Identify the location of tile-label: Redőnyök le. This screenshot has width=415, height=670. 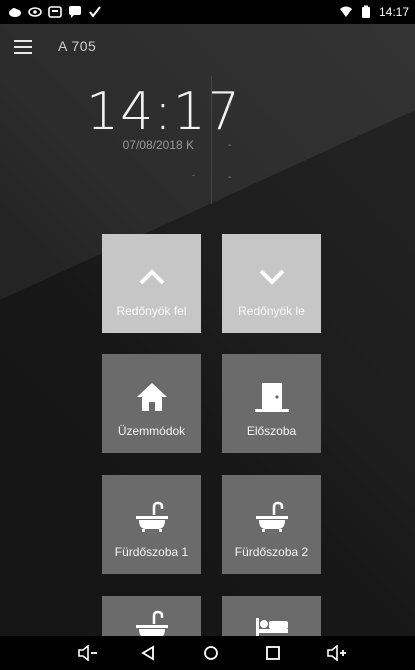
(271, 311).